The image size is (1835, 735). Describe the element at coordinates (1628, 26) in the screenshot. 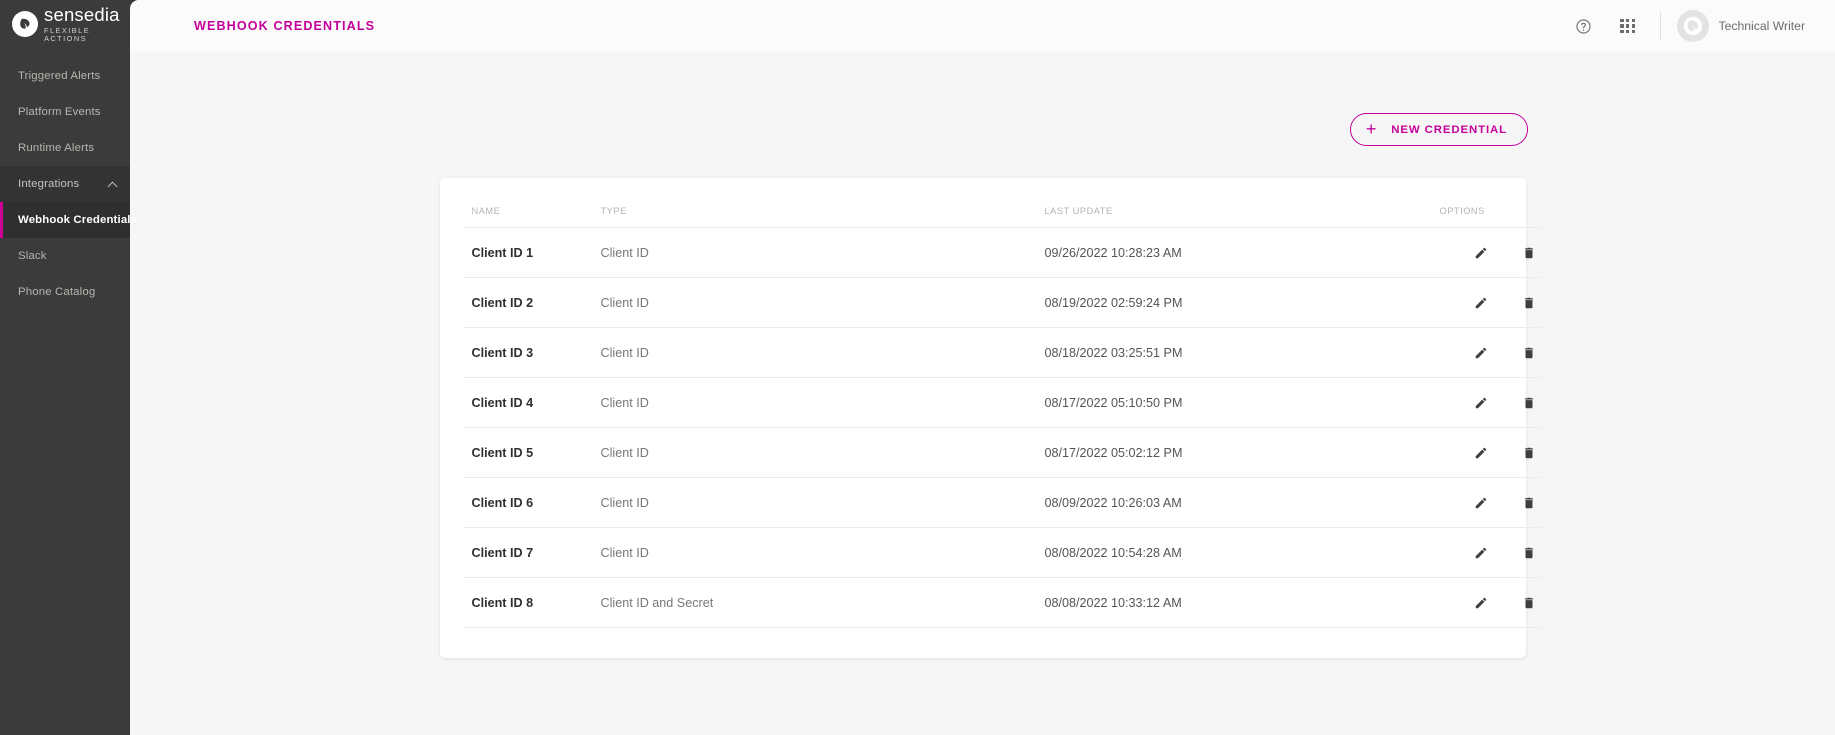

I see `apps-grid-icon` at that location.